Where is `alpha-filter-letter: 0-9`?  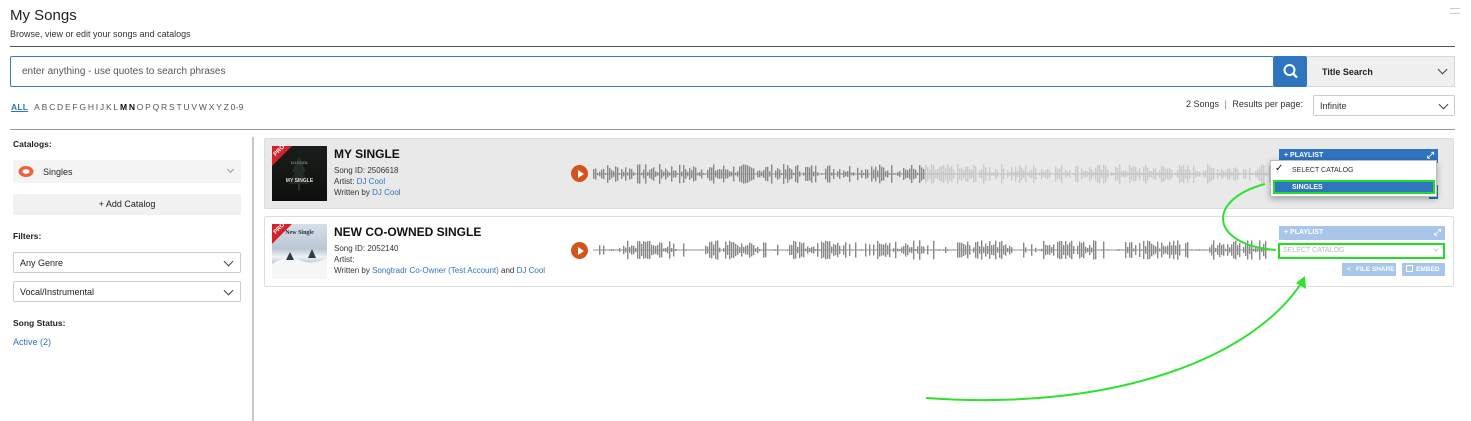
alpha-filter-letter: 0-9 is located at coordinates (237, 107).